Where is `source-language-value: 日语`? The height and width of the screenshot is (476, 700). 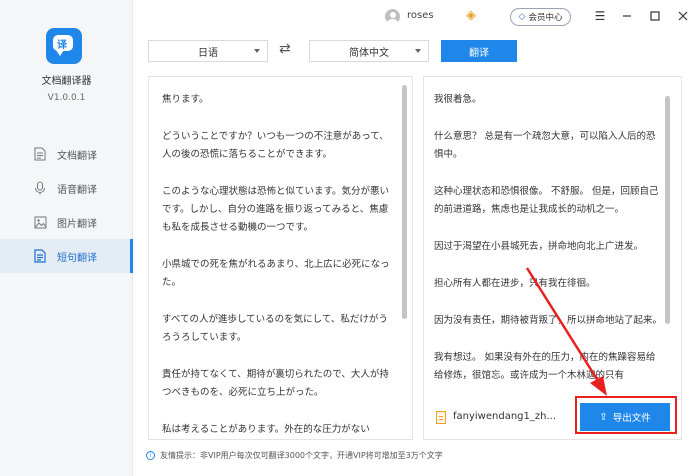
source-language-value: 日语 is located at coordinates (208, 53).